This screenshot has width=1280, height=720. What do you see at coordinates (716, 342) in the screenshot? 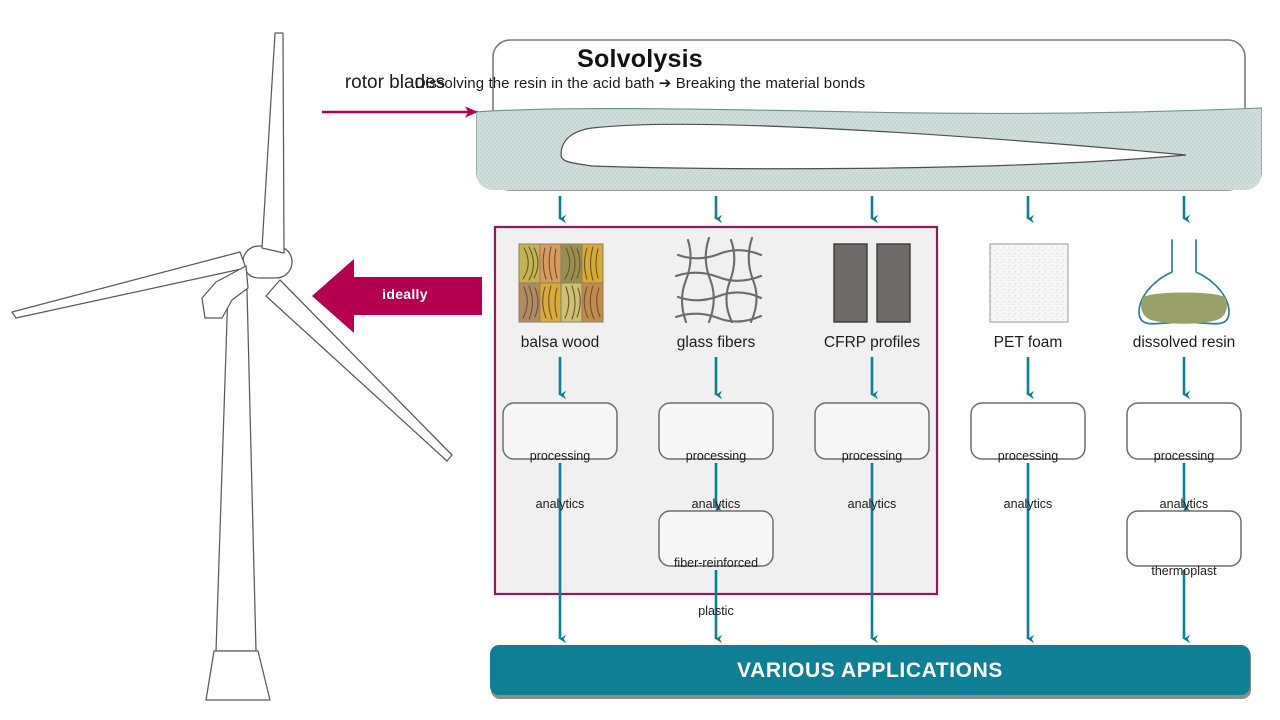
I see `material-label-glass-fibers: glass fibers` at bounding box center [716, 342].